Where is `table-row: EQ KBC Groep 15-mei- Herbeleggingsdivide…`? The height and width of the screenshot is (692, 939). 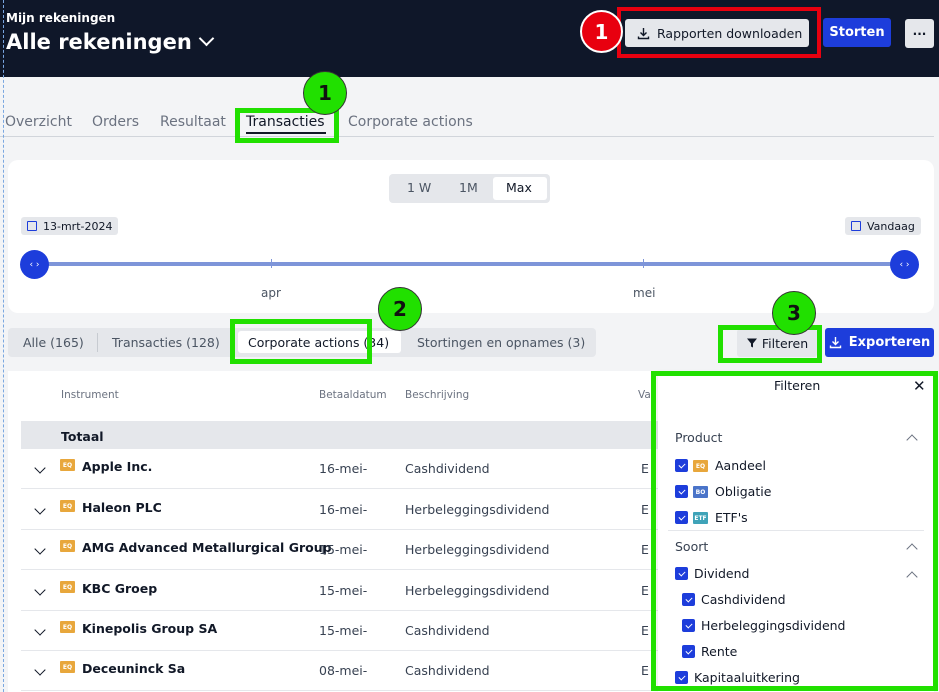
table-row: EQ KBC Groep 15-mei- Herbeleggingsdivide… is located at coordinates (339, 591).